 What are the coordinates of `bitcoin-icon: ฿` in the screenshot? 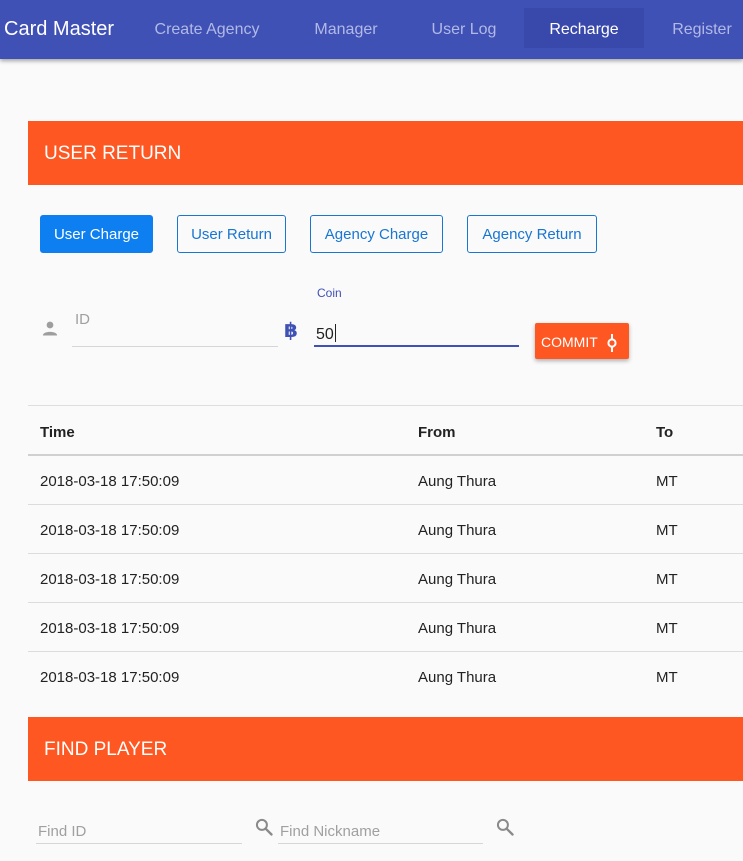 It's located at (291, 331).